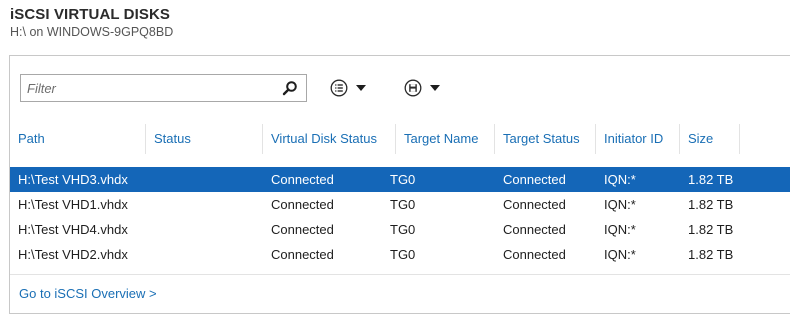 This screenshot has height=327, width=790. What do you see at coordinates (290, 88) in the screenshot?
I see `search-icon` at bounding box center [290, 88].